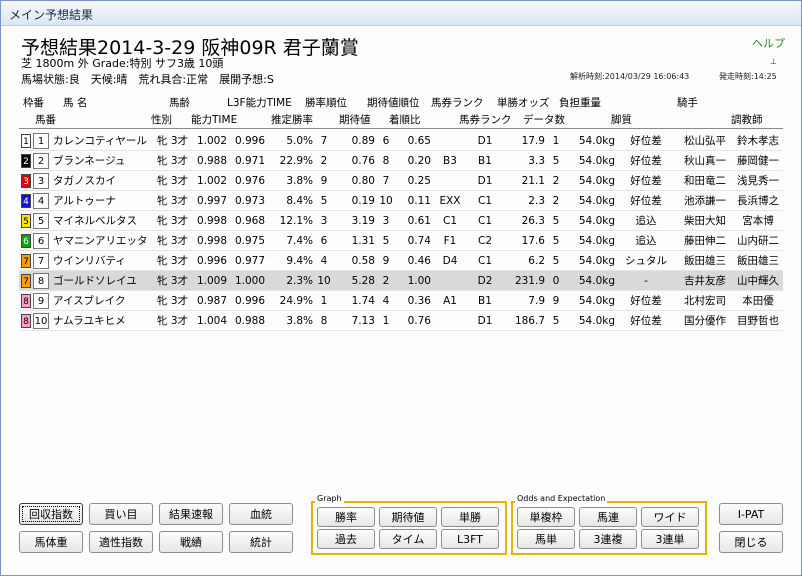 The height and width of the screenshot is (576, 802). What do you see at coordinates (768, 43) in the screenshot?
I see `help-link: ヘルプ` at bounding box center [768, 43].